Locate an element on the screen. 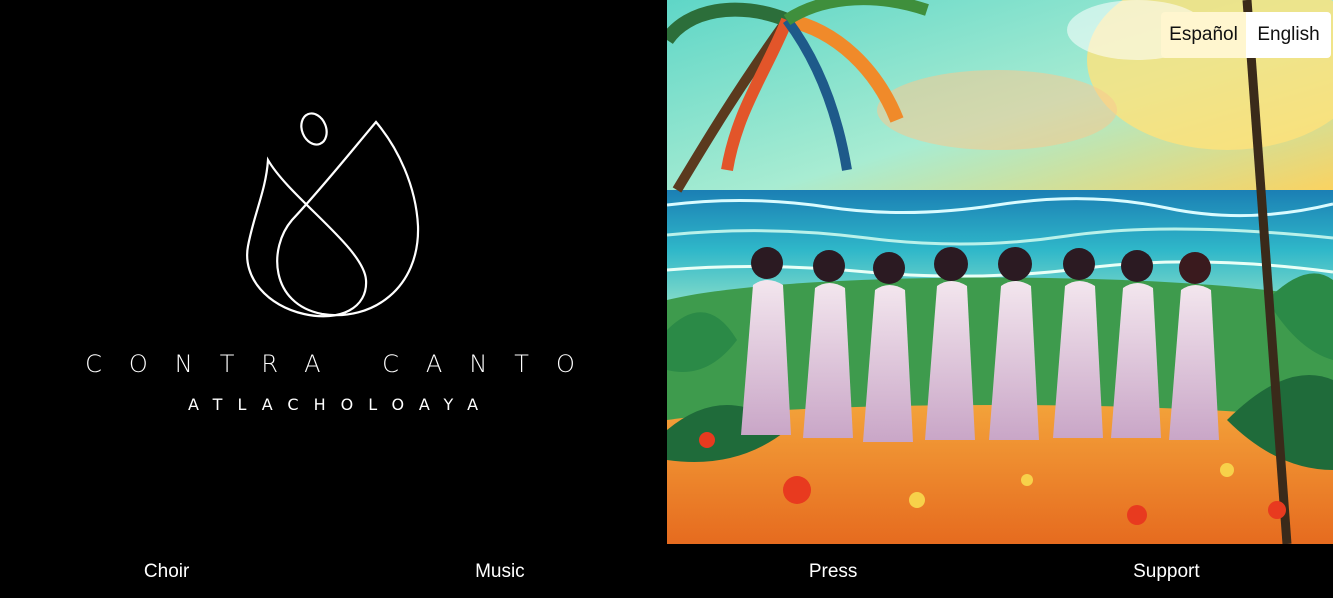 This screenshot has width=1333, height=598. brand-title: CONTRA CANTO is located at coordinates (343, 364).